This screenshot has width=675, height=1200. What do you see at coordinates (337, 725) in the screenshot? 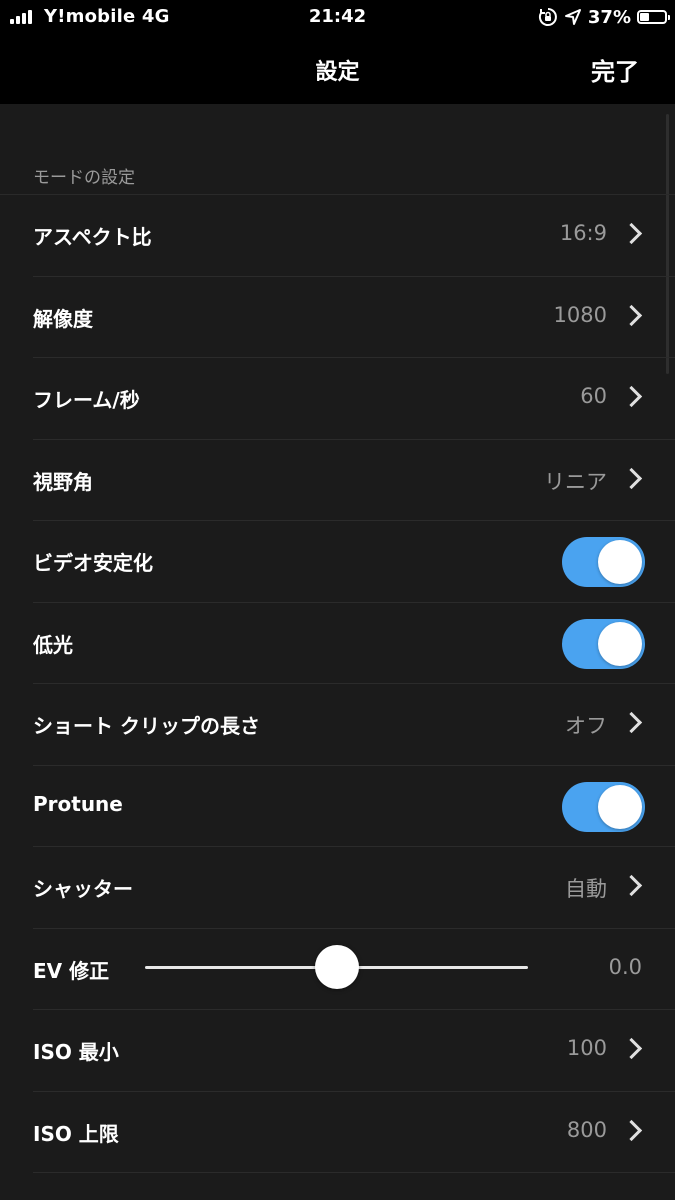
I see `short-clip-length-row: ショート クリップの長さ オフ` at bounding box center [337, 725].